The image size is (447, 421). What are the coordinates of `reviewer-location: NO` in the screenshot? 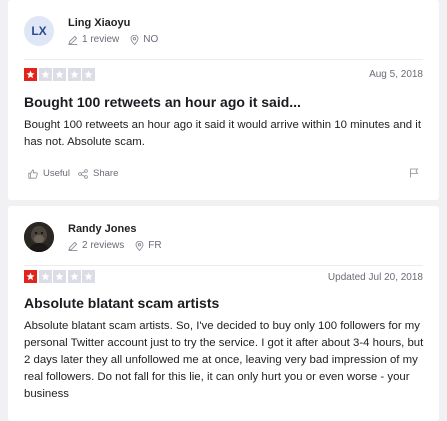 It's located at (144, 39).